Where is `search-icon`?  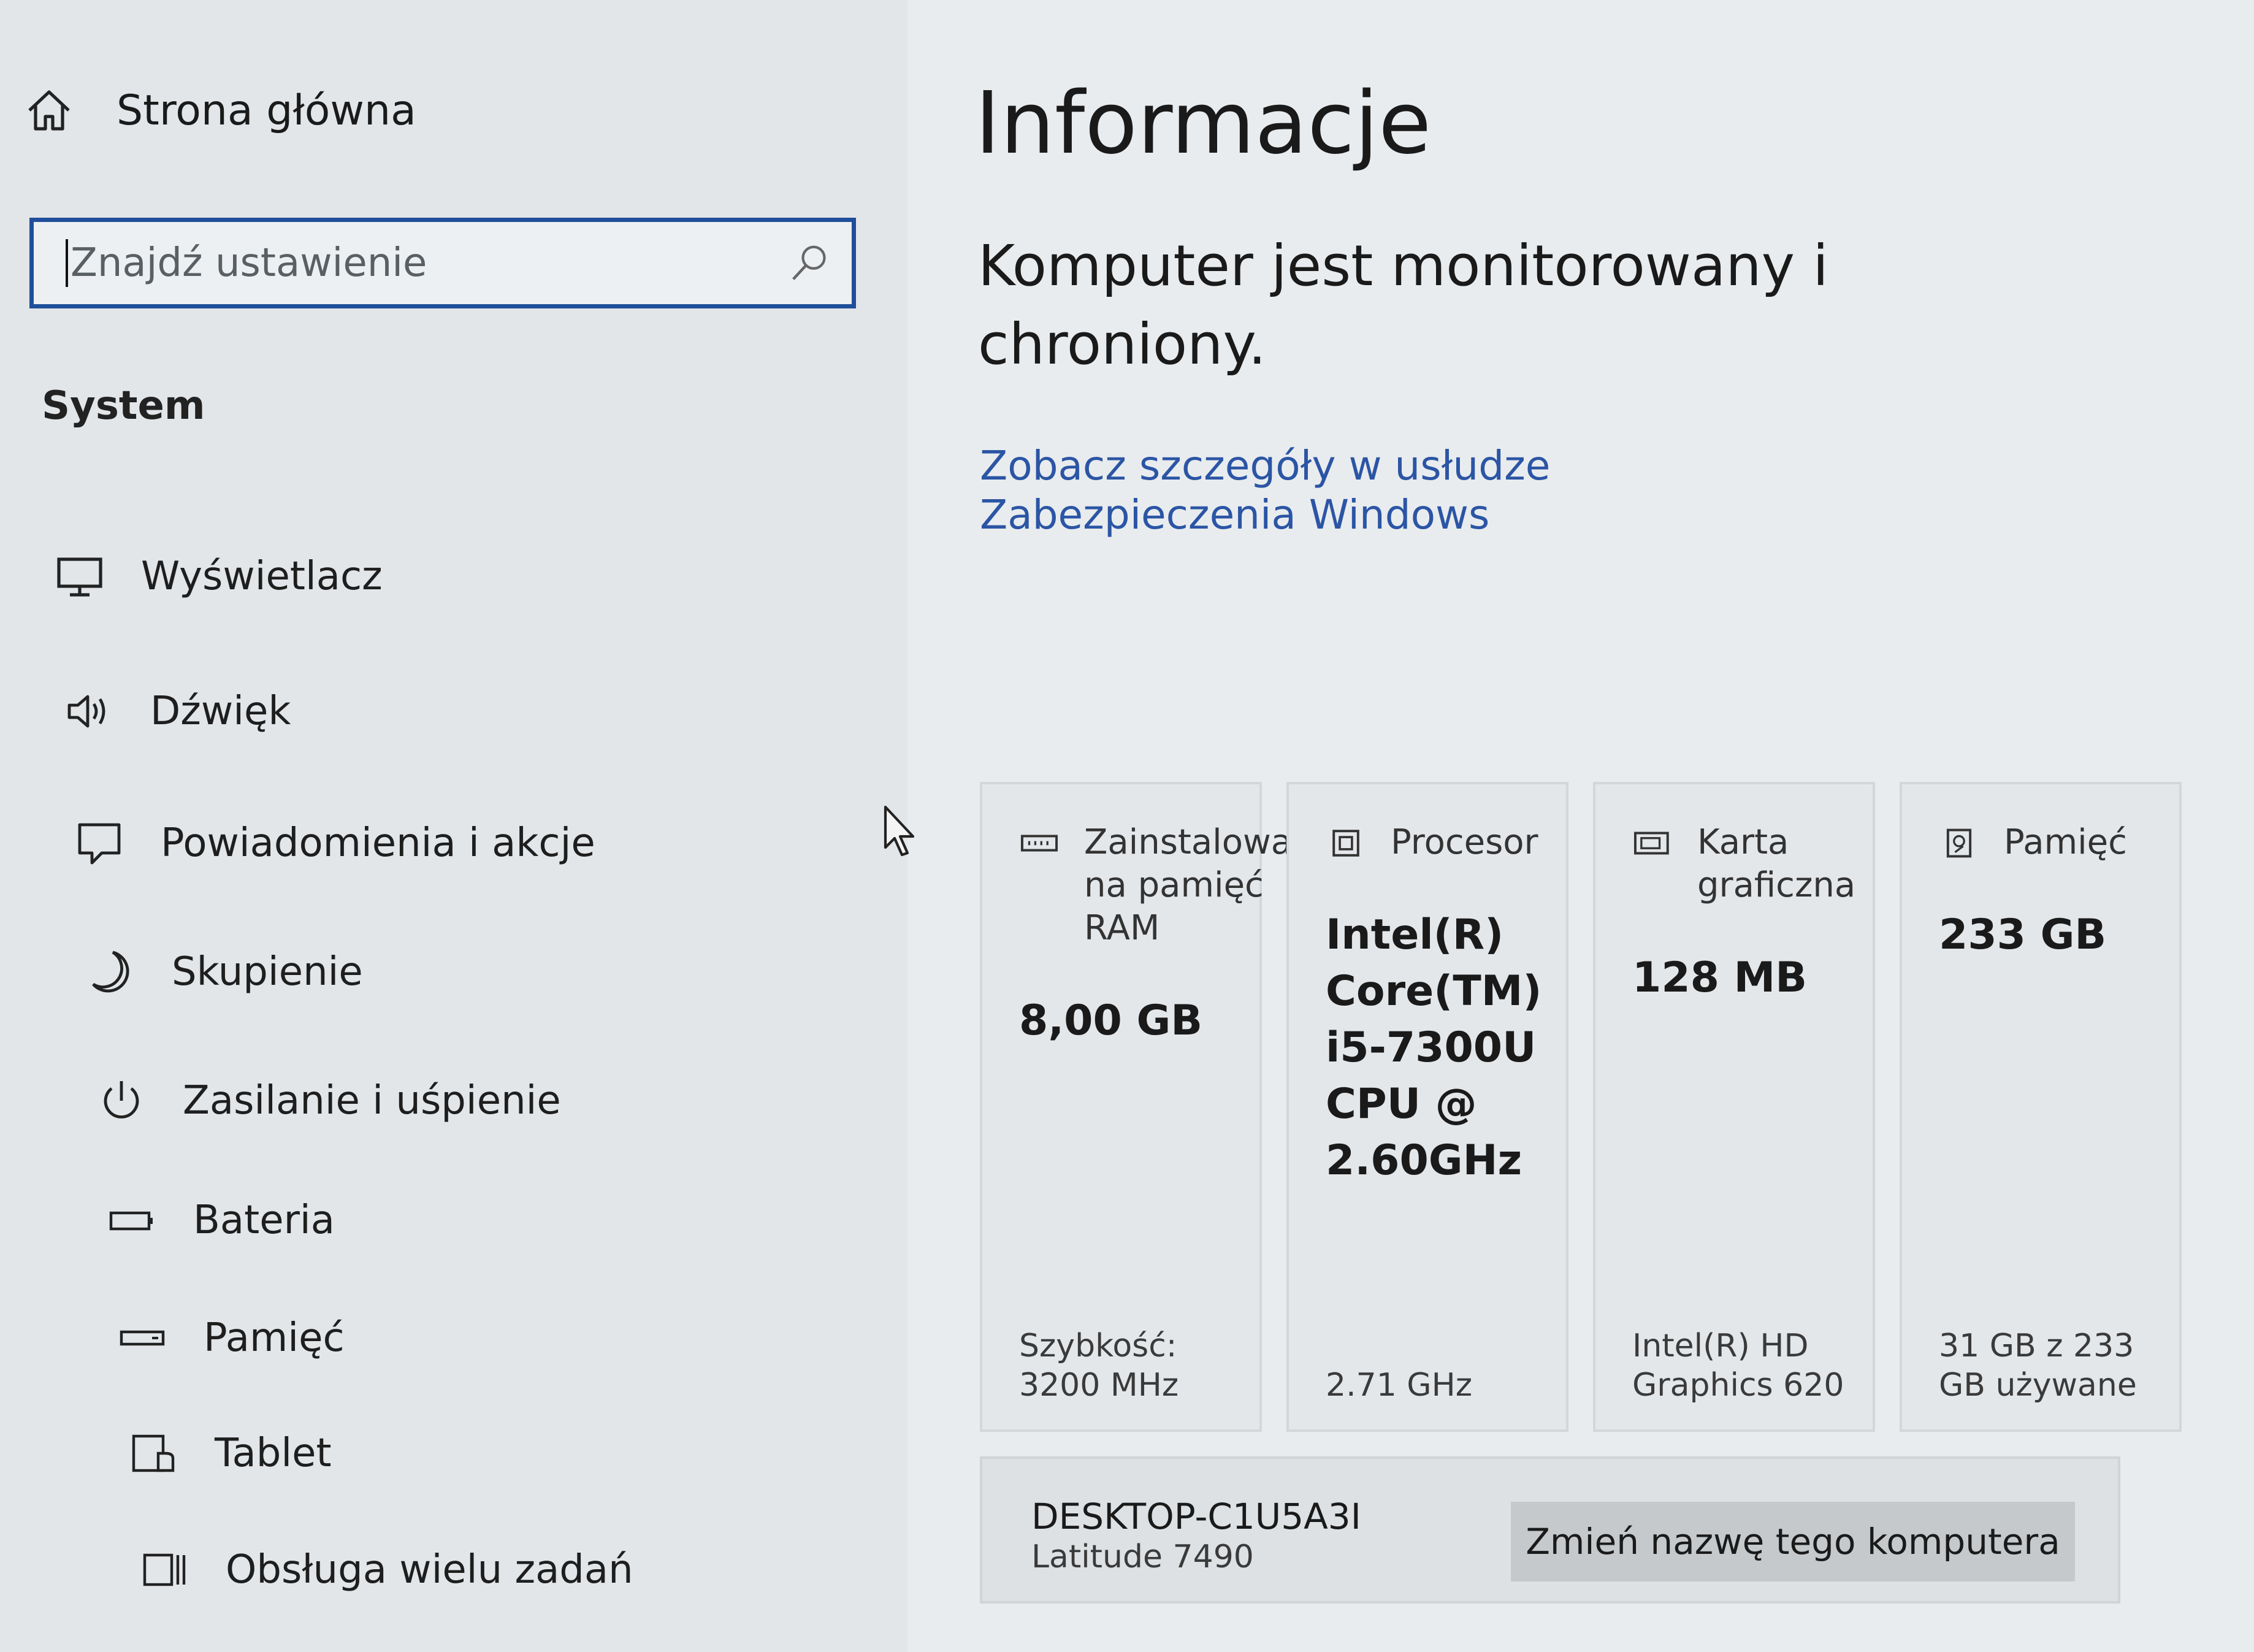
search-icon is located at coordinates (809, 263).